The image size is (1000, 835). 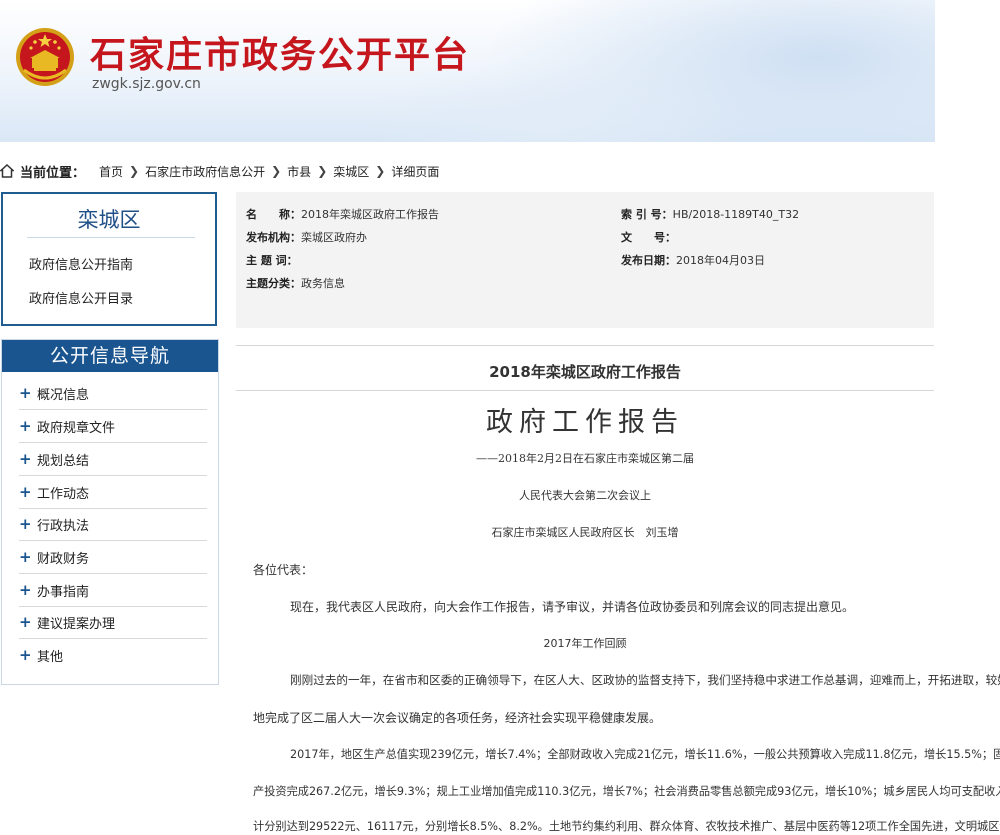 I want to click on document-subtitle: 人民代表大会第二次会议上, so click(x=585, y=495).